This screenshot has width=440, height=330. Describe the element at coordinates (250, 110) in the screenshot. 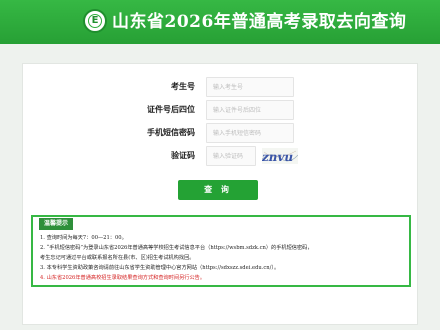

I see `id-last-four-input` at that location.